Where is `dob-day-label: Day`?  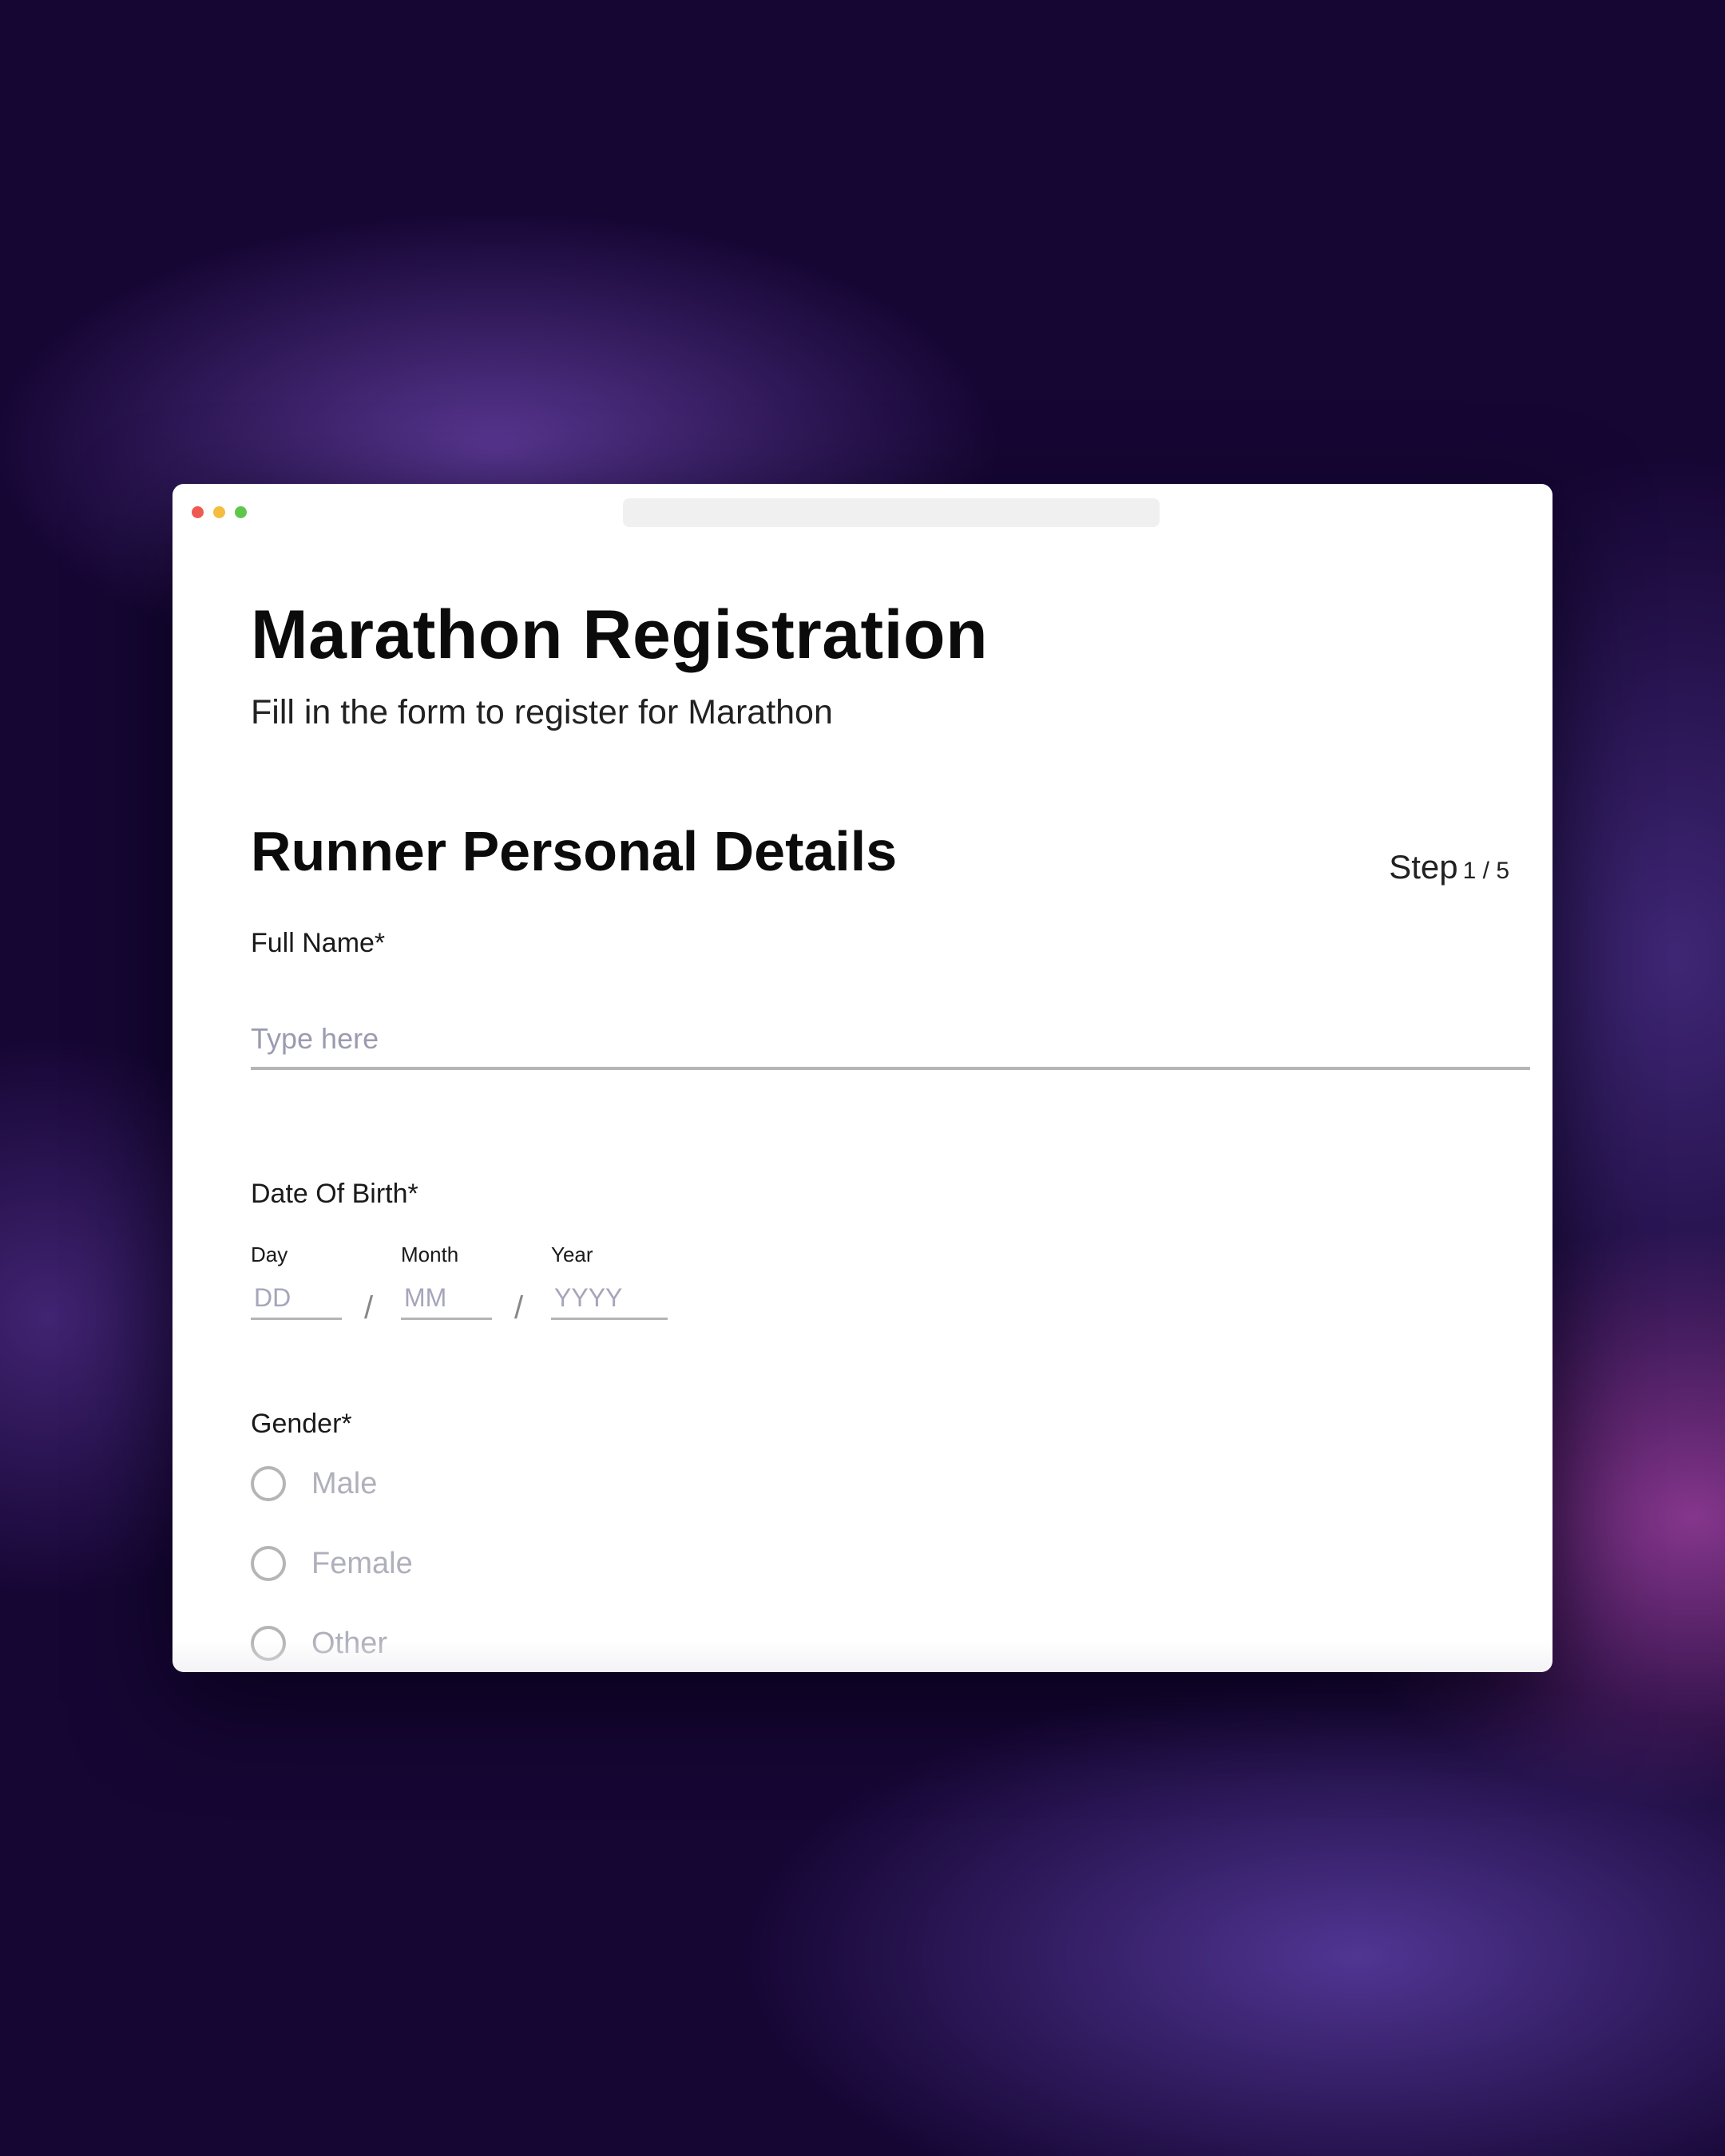
dob-day-label: Day is located at coordinates (270, 1254).